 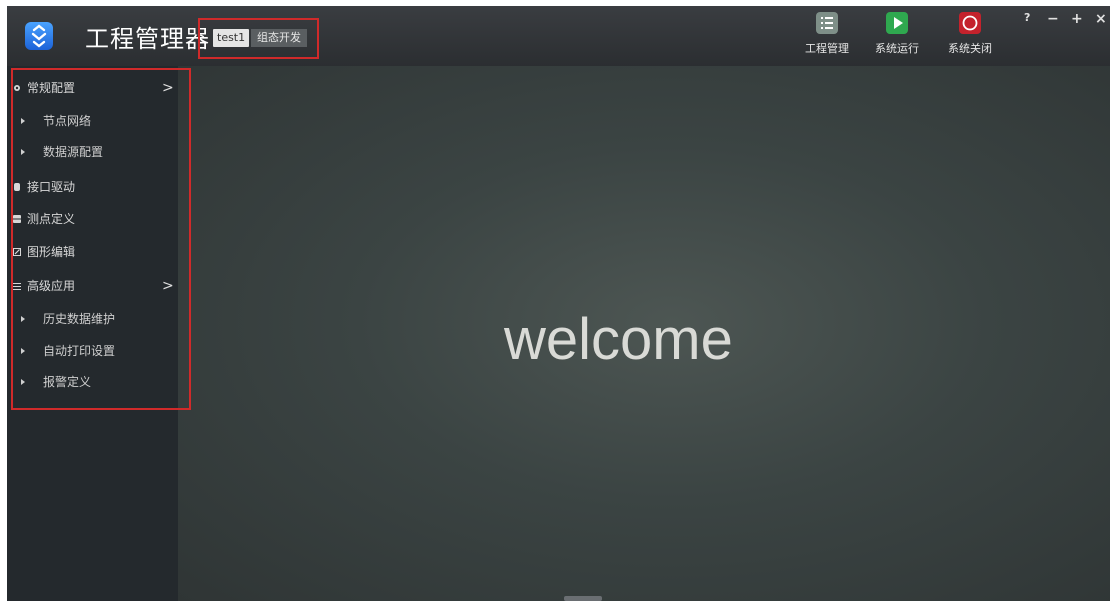 I want to click on sidebar-subitem-alarm-definition: 报警定义, so click(x=92, y=382).